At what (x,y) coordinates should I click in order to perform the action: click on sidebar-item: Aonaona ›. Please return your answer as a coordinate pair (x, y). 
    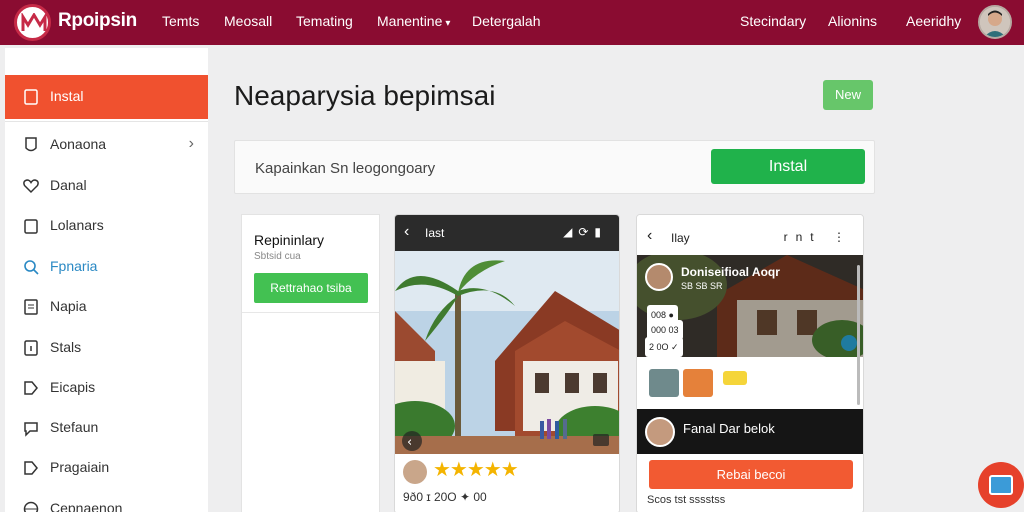
    Looking at the image, I should click on (106, 145).